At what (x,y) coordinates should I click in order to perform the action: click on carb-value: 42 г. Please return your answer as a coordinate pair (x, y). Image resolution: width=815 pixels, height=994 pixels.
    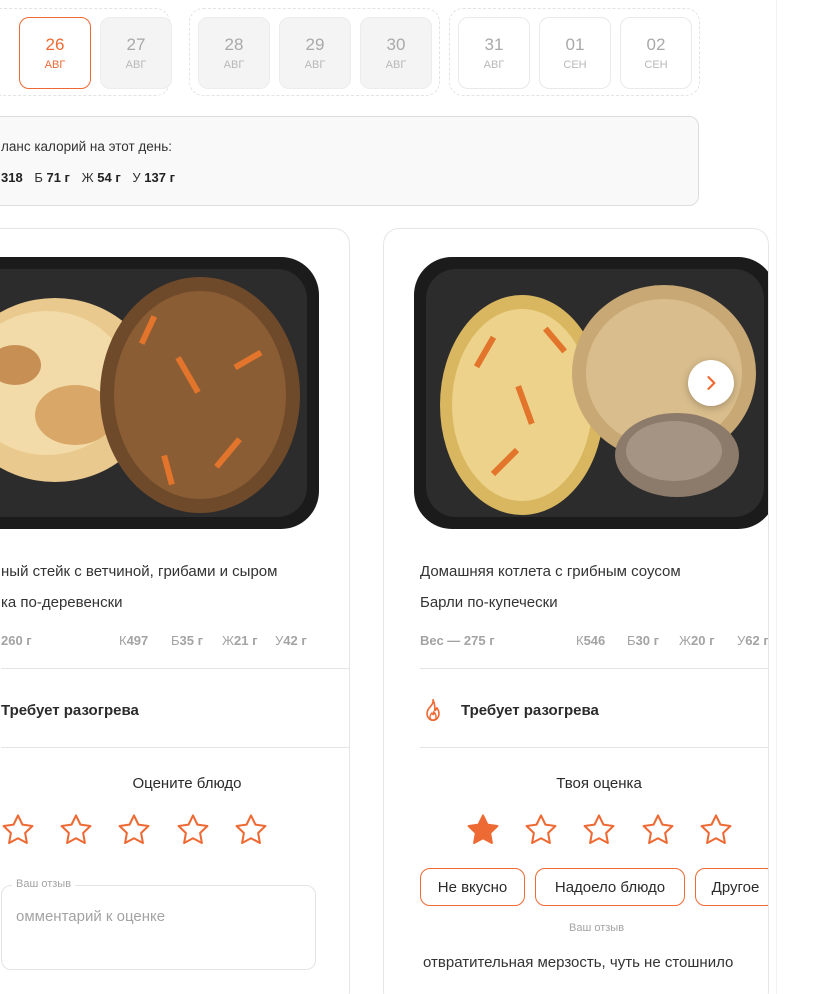
    Looking at the image, I should click on (295, 640).